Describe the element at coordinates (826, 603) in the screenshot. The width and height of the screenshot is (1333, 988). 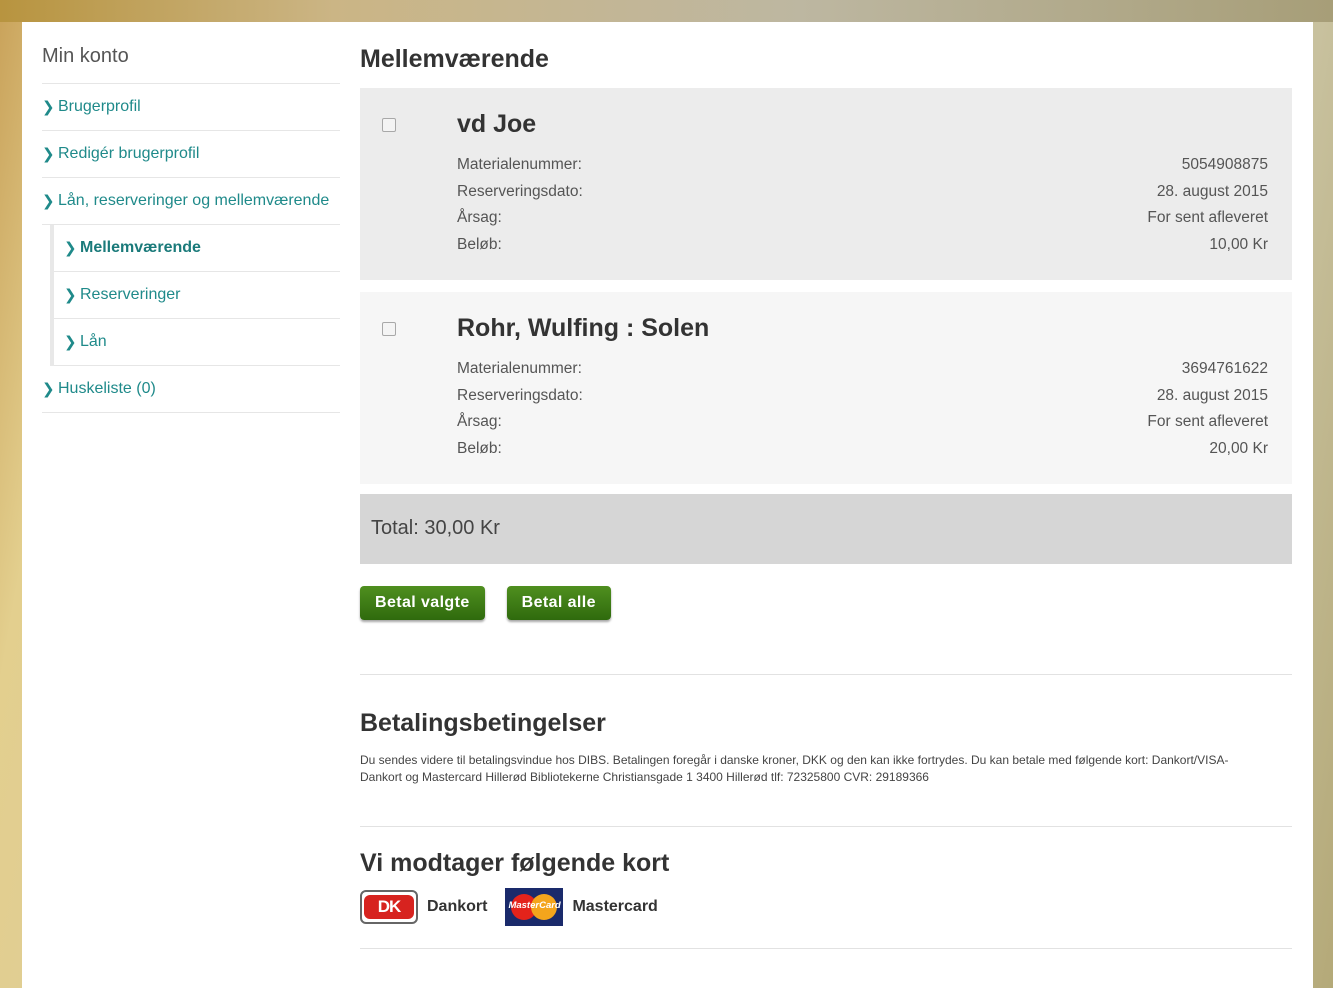
I see `payment-buttons: Betal valgte Betal alle` at that location.